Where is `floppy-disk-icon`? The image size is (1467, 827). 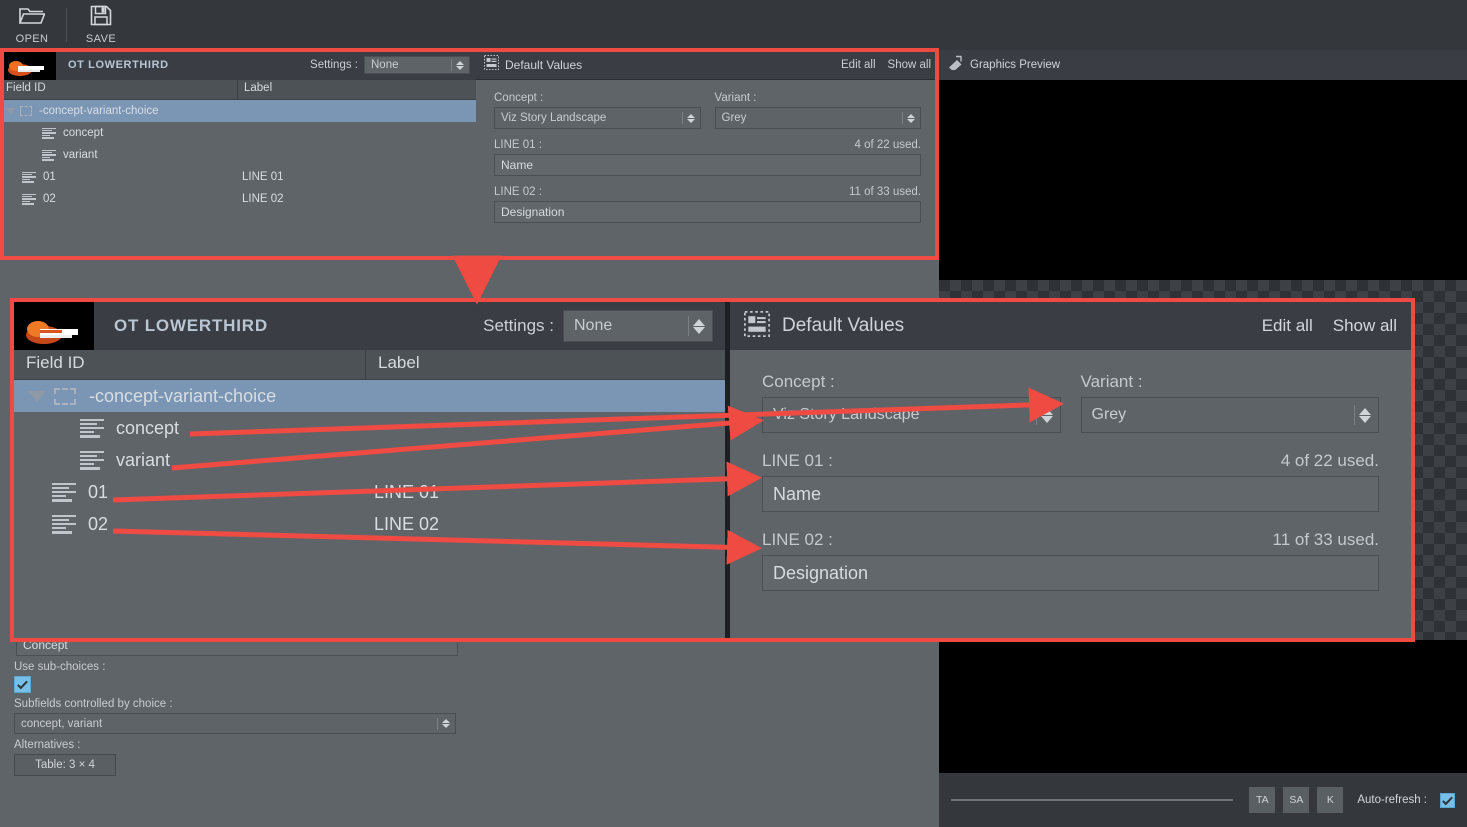
floppy-disk-icon is located at coordinates (101, 18).